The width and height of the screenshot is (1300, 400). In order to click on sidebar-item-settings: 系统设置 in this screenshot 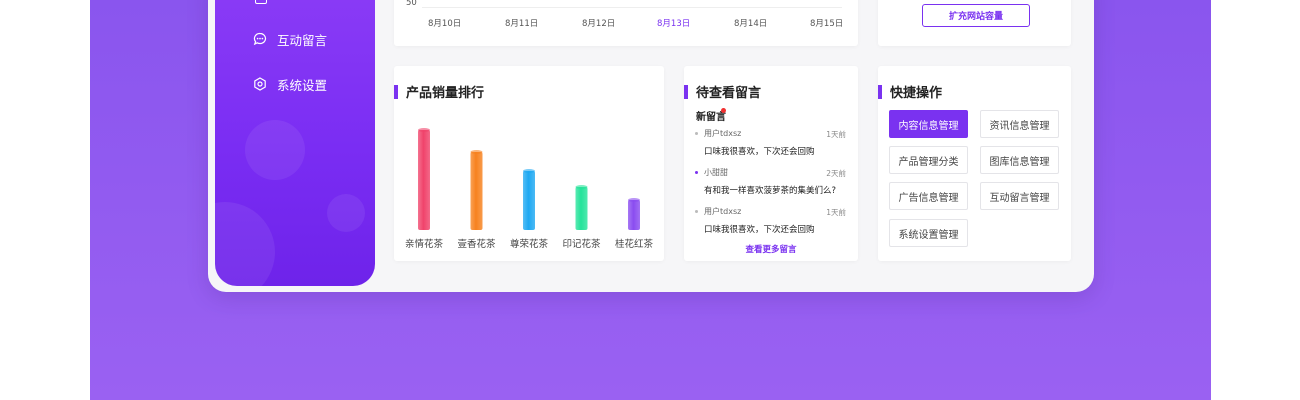, I will do `click(290, 84)`.